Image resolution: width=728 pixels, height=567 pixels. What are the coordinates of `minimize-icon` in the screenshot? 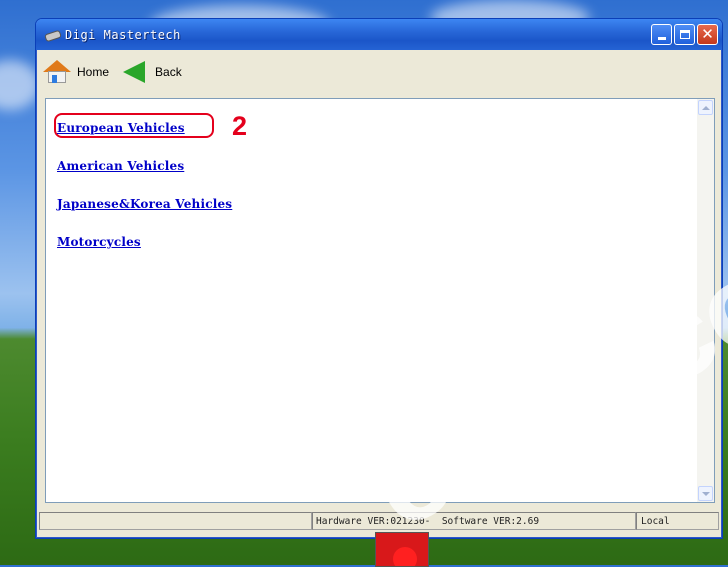 It's located at (661, 38).